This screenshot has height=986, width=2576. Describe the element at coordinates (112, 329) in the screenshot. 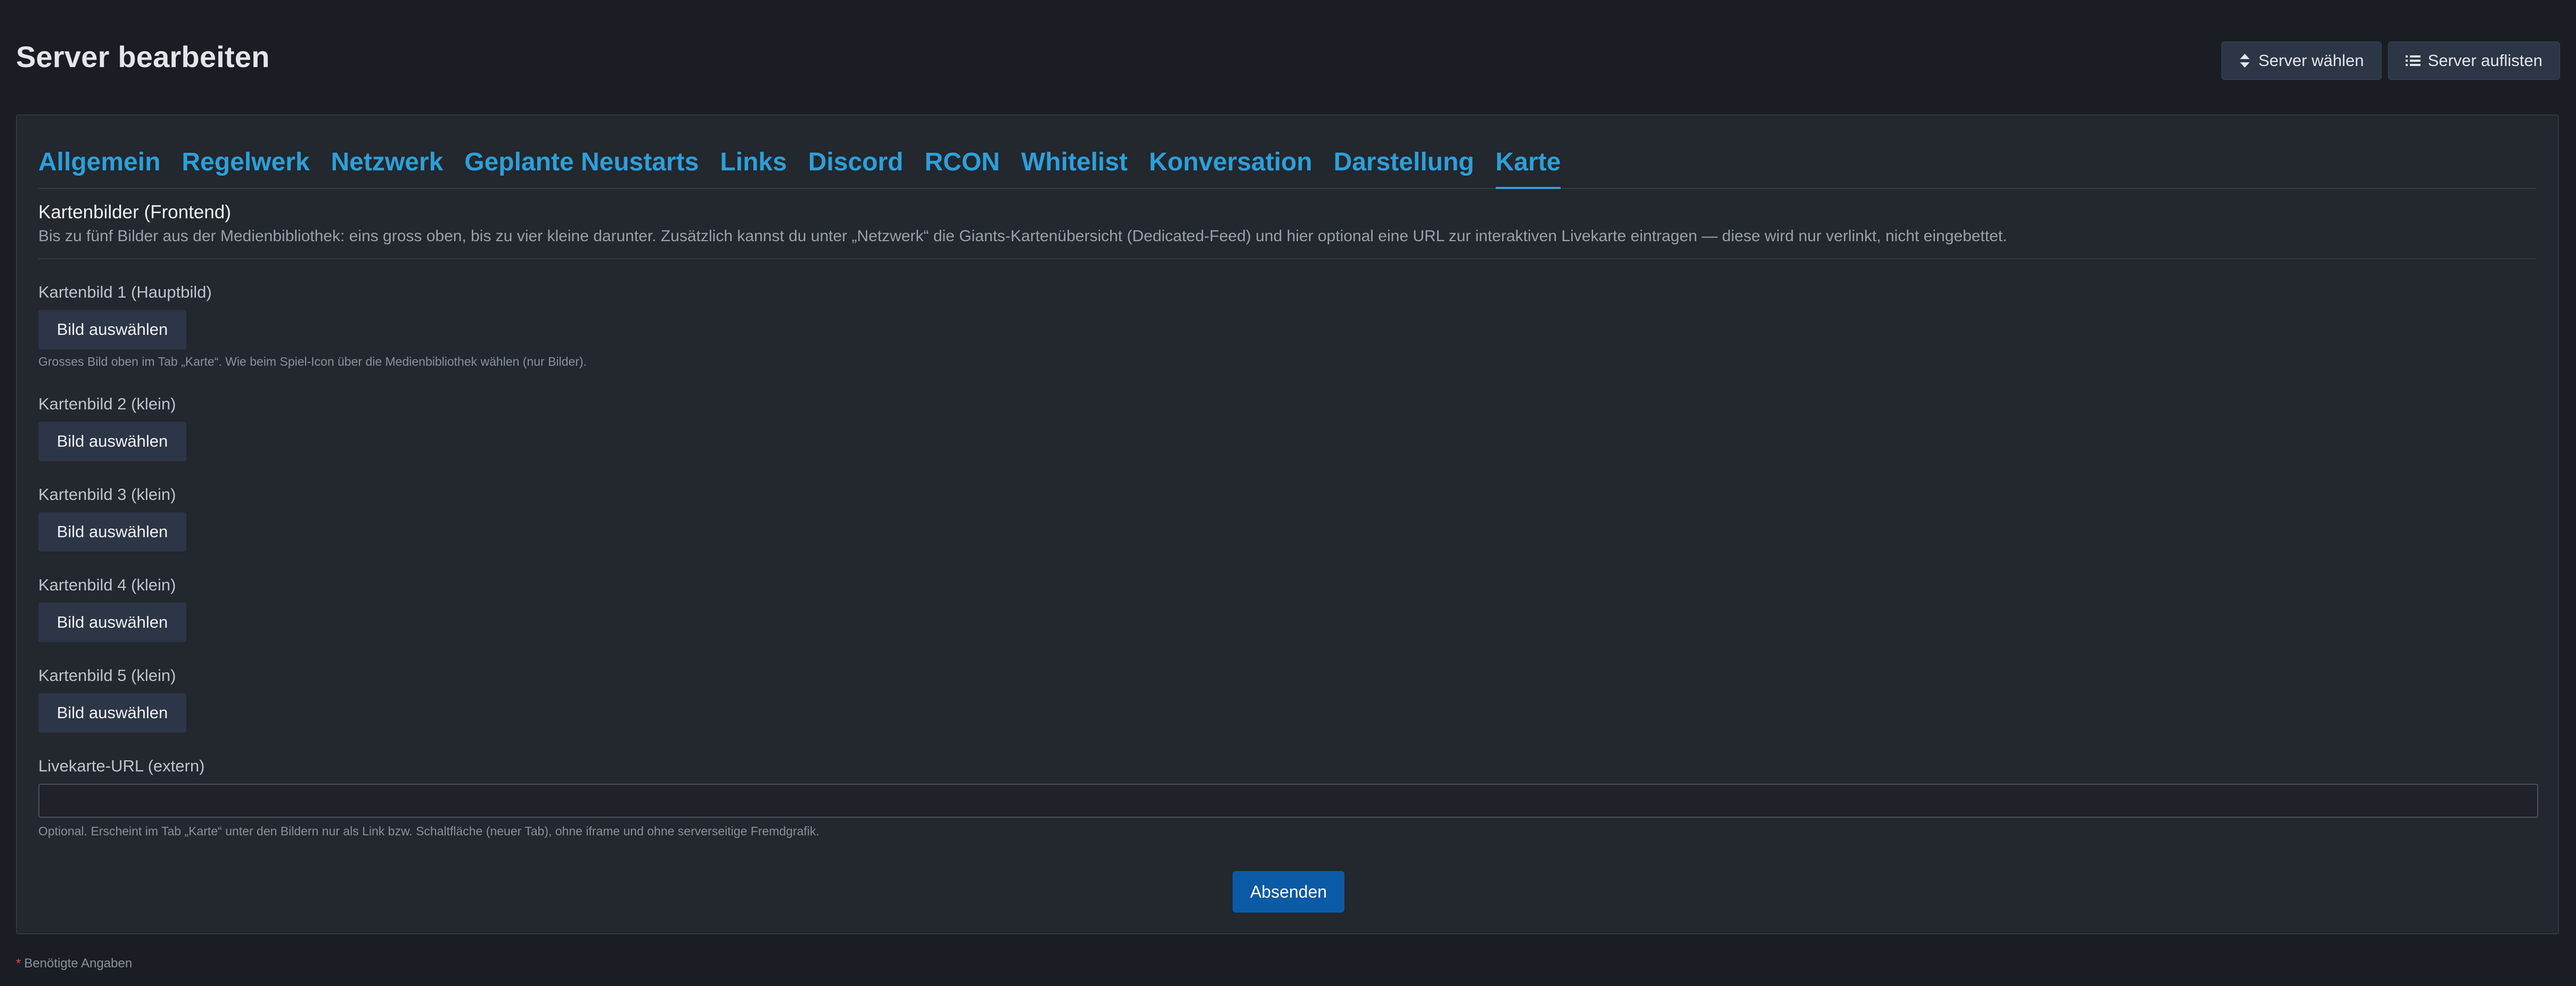

I see `image-1-select-button: Bild auswählen` at that location.